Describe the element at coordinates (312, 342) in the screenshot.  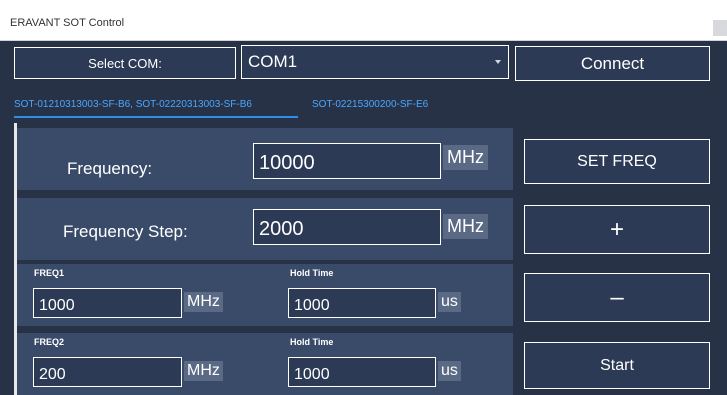
I see `freq2-hold-label: Hold Time` at that location.